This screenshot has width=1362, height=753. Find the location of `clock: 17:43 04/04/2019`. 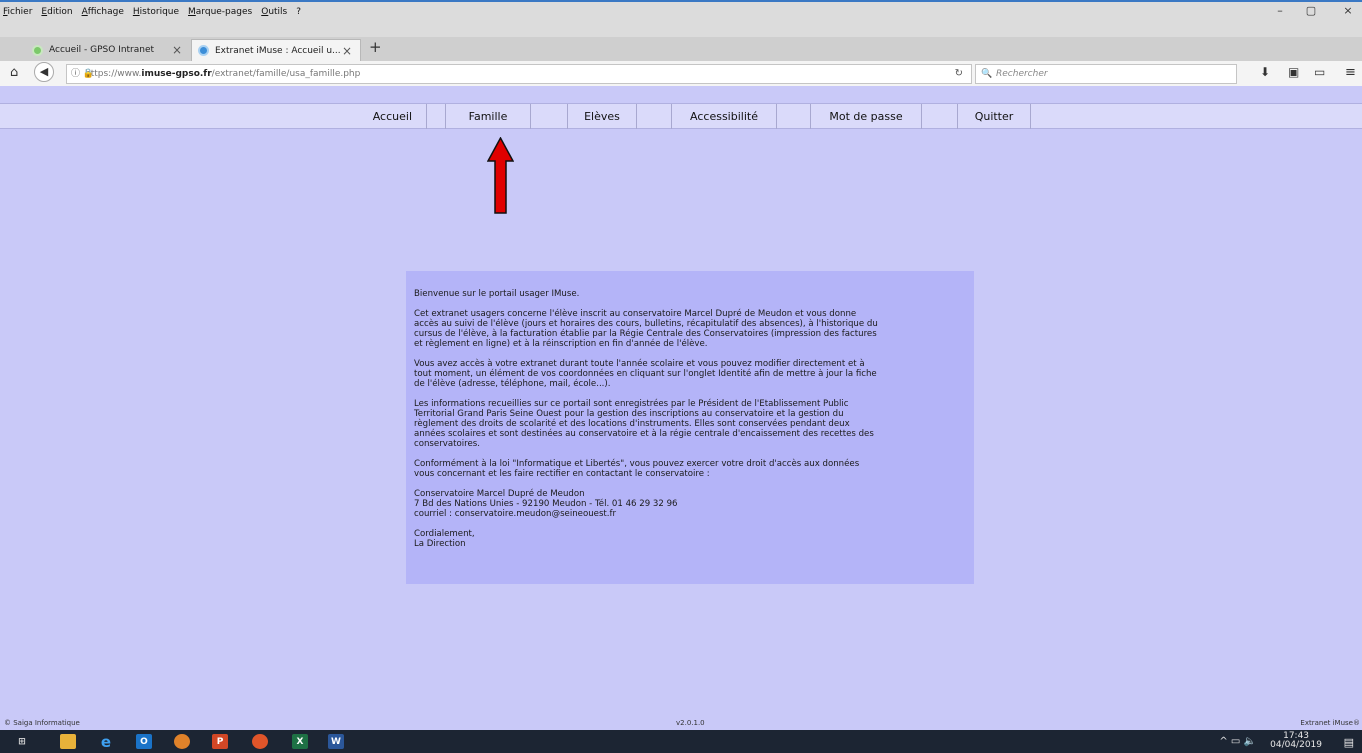

clock: 17:43 04/04/2019 is located at coordinates (1296, 741).